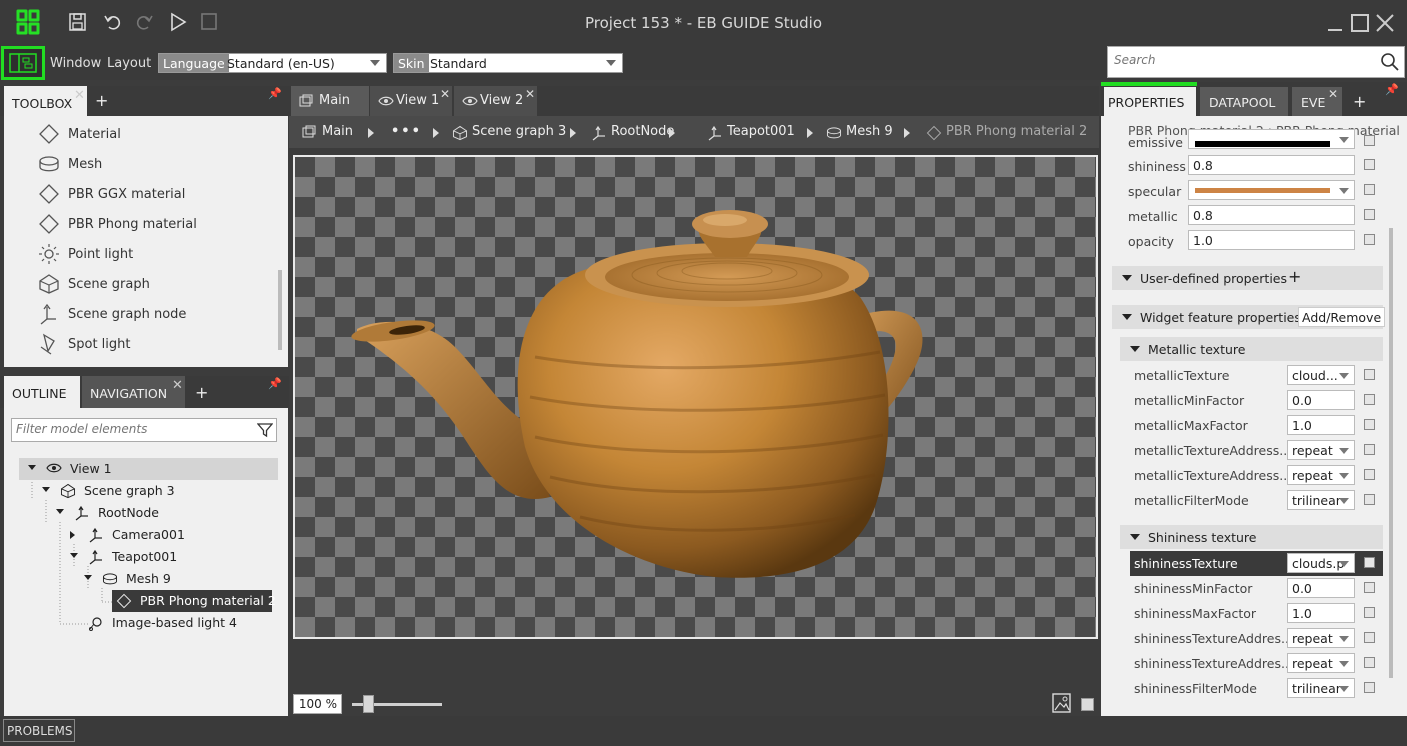 This screenshot has height=746, width=1407. What do you see at coordinates (1385, 23) in the screenshot?
I see `close-window-icon` at bounding box center [1385, 23].